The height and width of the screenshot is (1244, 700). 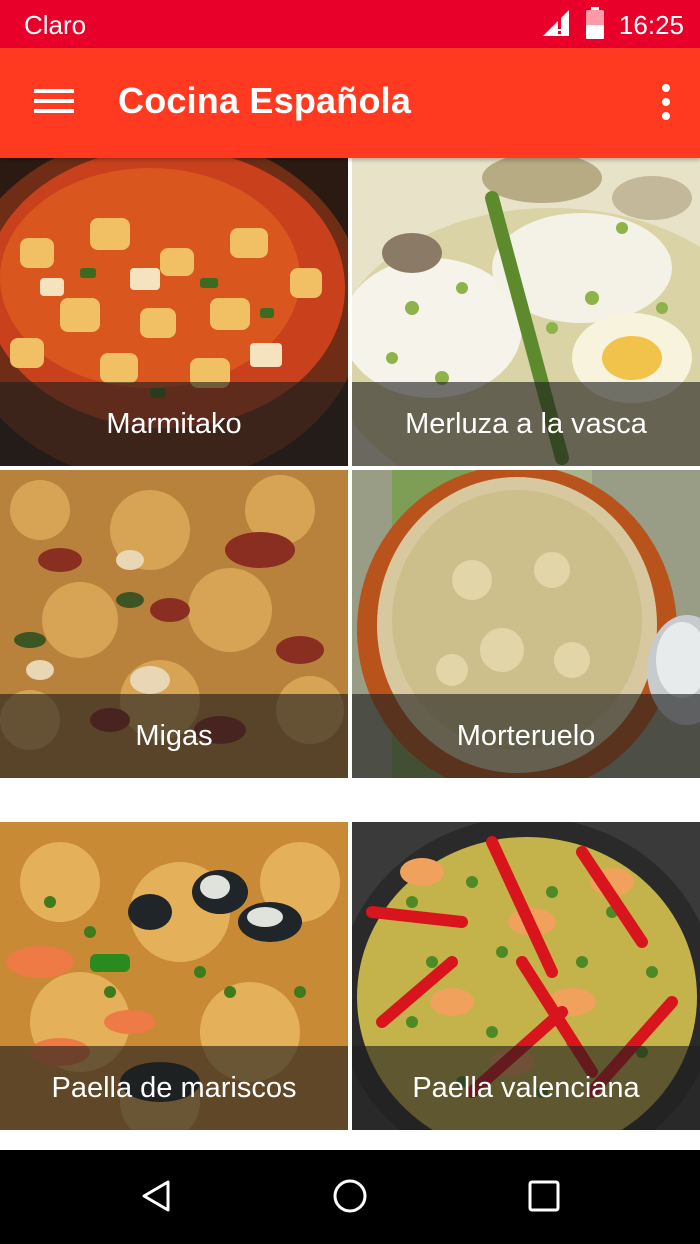 I want to click on back-triangle-icon, so click(x=156, y=1198).